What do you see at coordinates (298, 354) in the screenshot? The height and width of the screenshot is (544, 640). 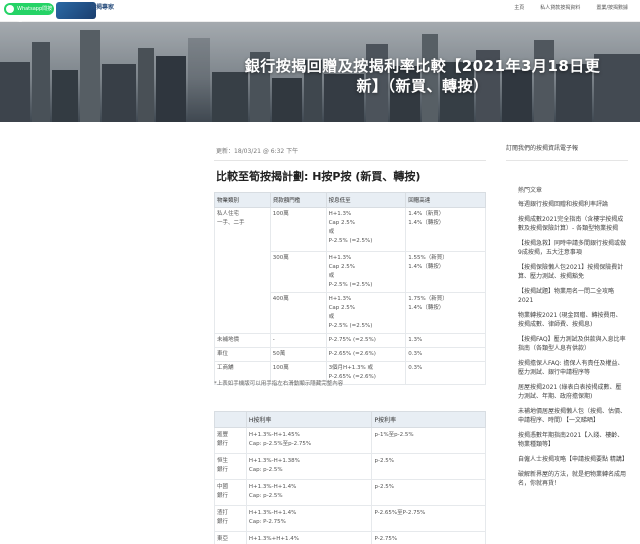 I see `table-cell: 50萬` at bounding box center [298, 354].